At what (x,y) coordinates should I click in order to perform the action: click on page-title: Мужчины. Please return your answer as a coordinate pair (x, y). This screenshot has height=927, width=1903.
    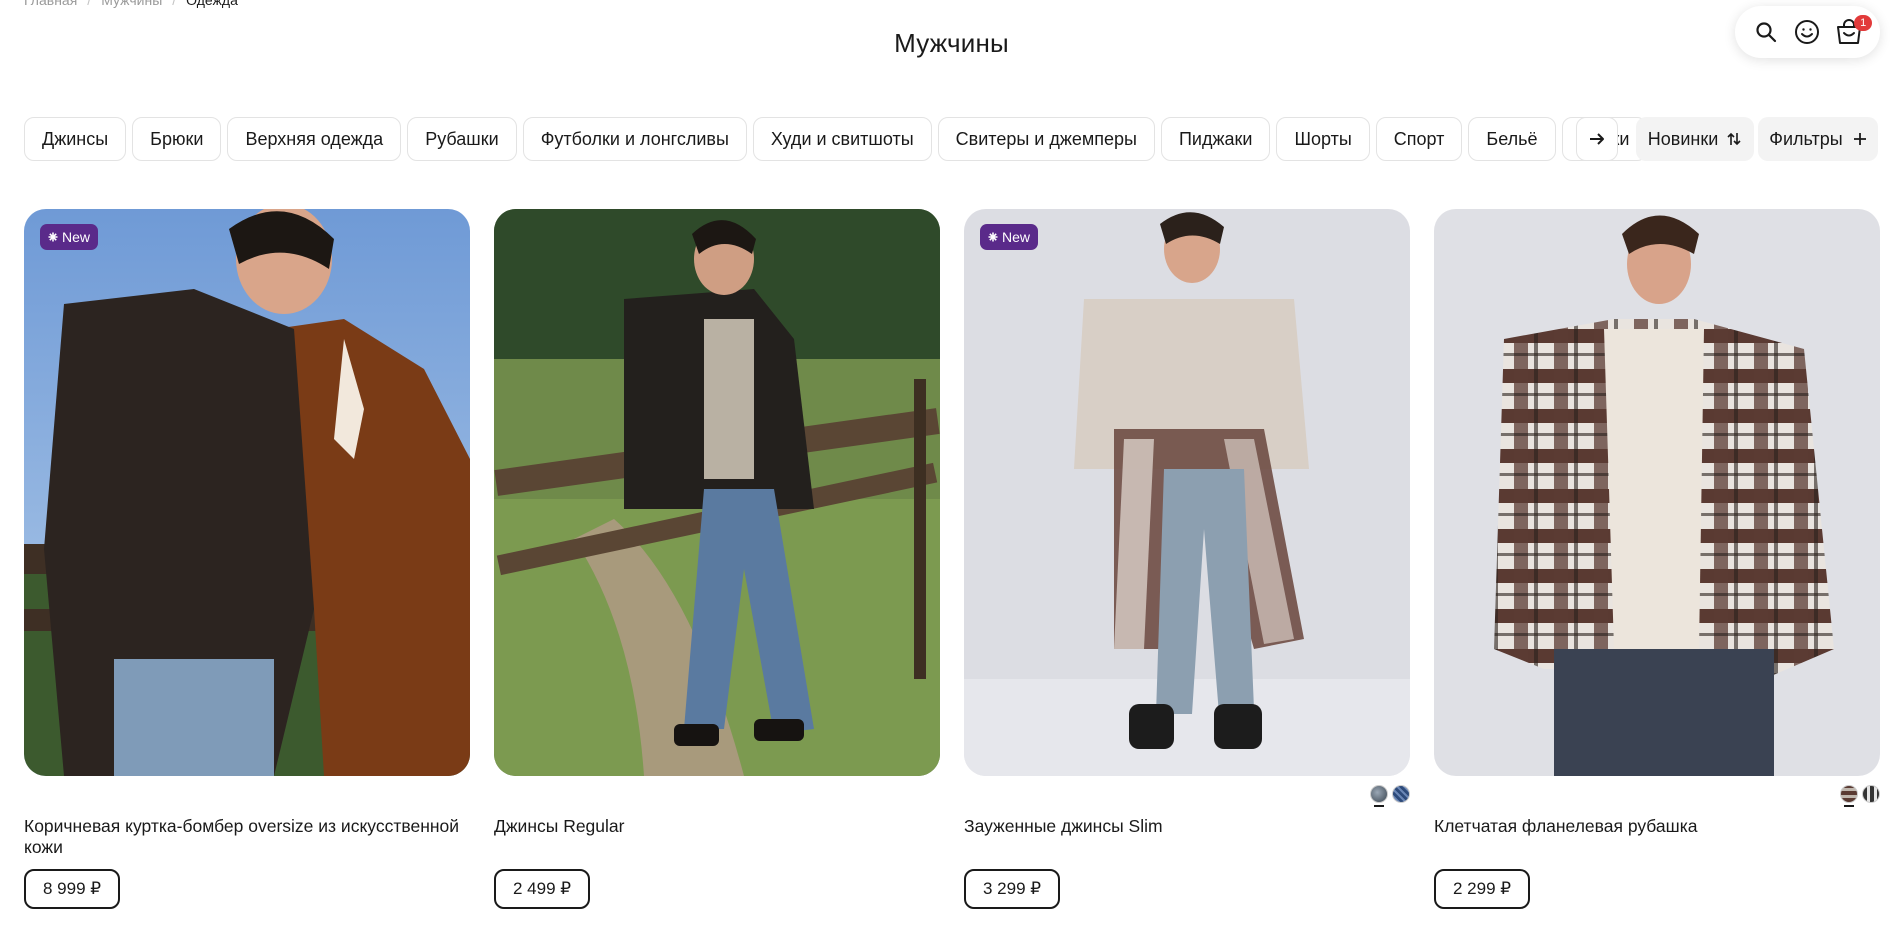
    Looking at the image, I should click on (951, 43).